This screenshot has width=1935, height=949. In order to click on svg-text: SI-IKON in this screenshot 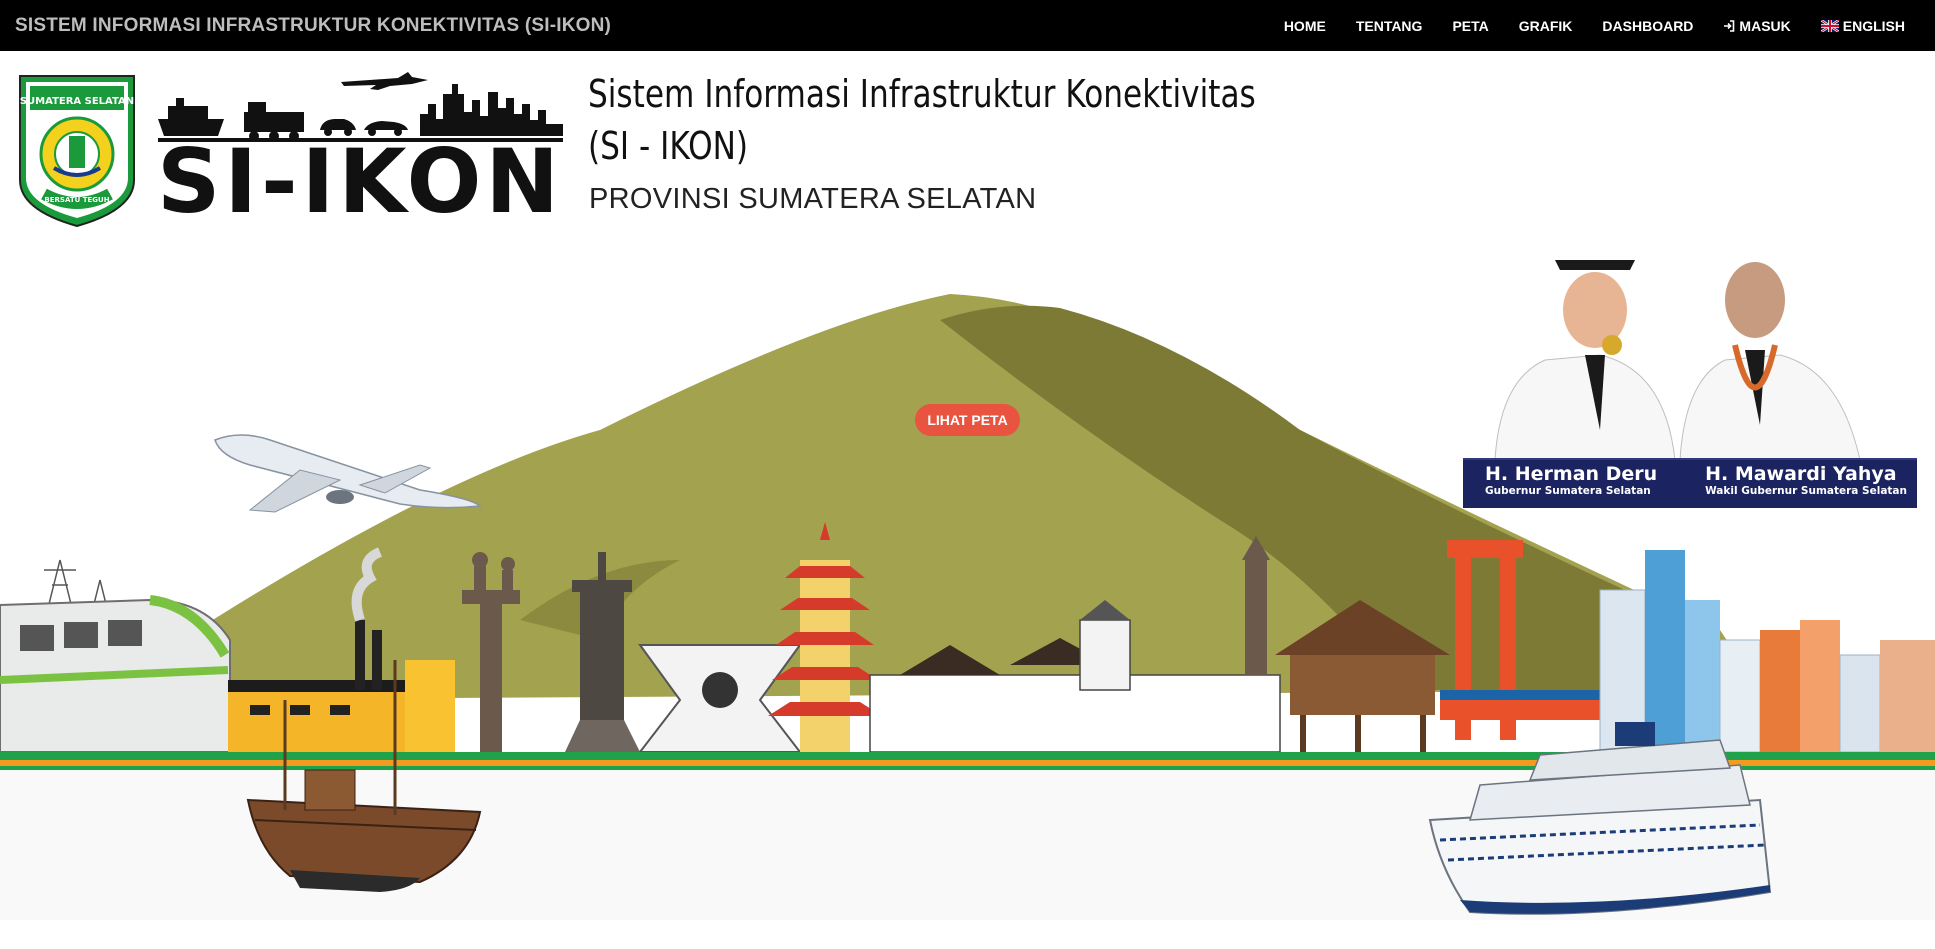, I will do `click(360, 173)`.